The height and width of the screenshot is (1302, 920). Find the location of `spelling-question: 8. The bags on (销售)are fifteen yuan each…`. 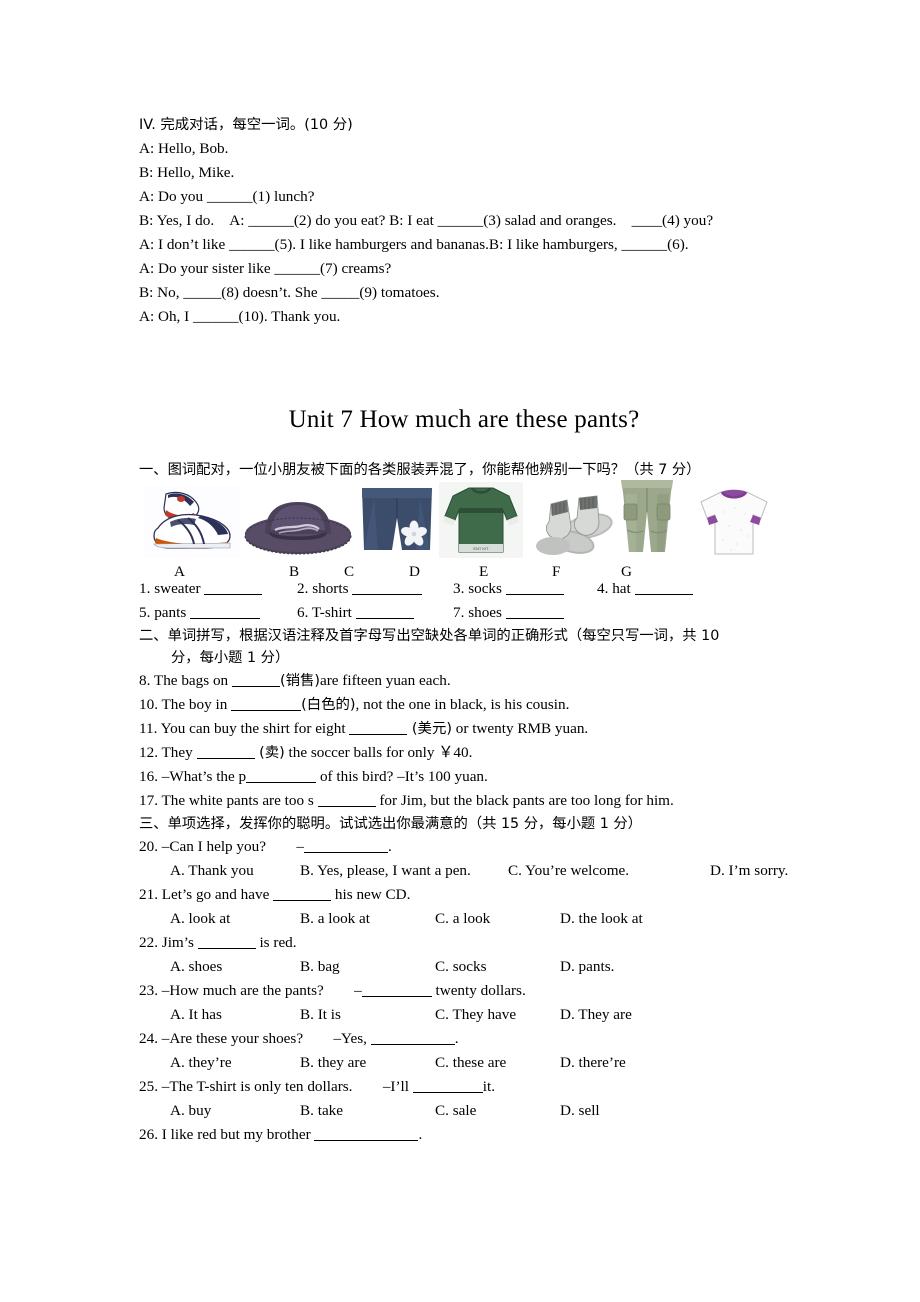

spelling-question: 8. The bags on (销售)are fifteen yuan each… is located at coordinates (464, 681).